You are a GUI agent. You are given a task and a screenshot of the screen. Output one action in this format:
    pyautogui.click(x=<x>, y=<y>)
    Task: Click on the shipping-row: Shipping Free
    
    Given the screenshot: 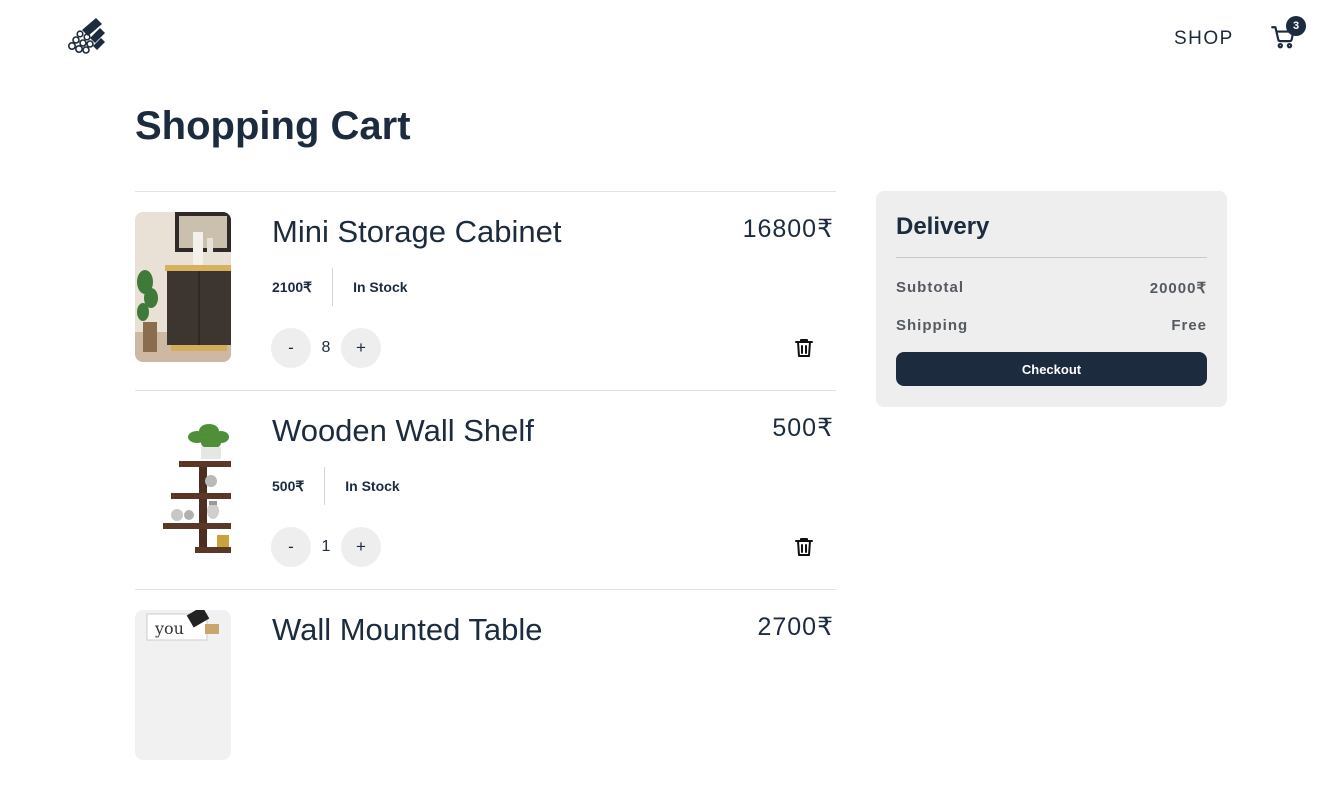 What is the action you would take?
    pyautogui.click(x=1051, y=325)
    